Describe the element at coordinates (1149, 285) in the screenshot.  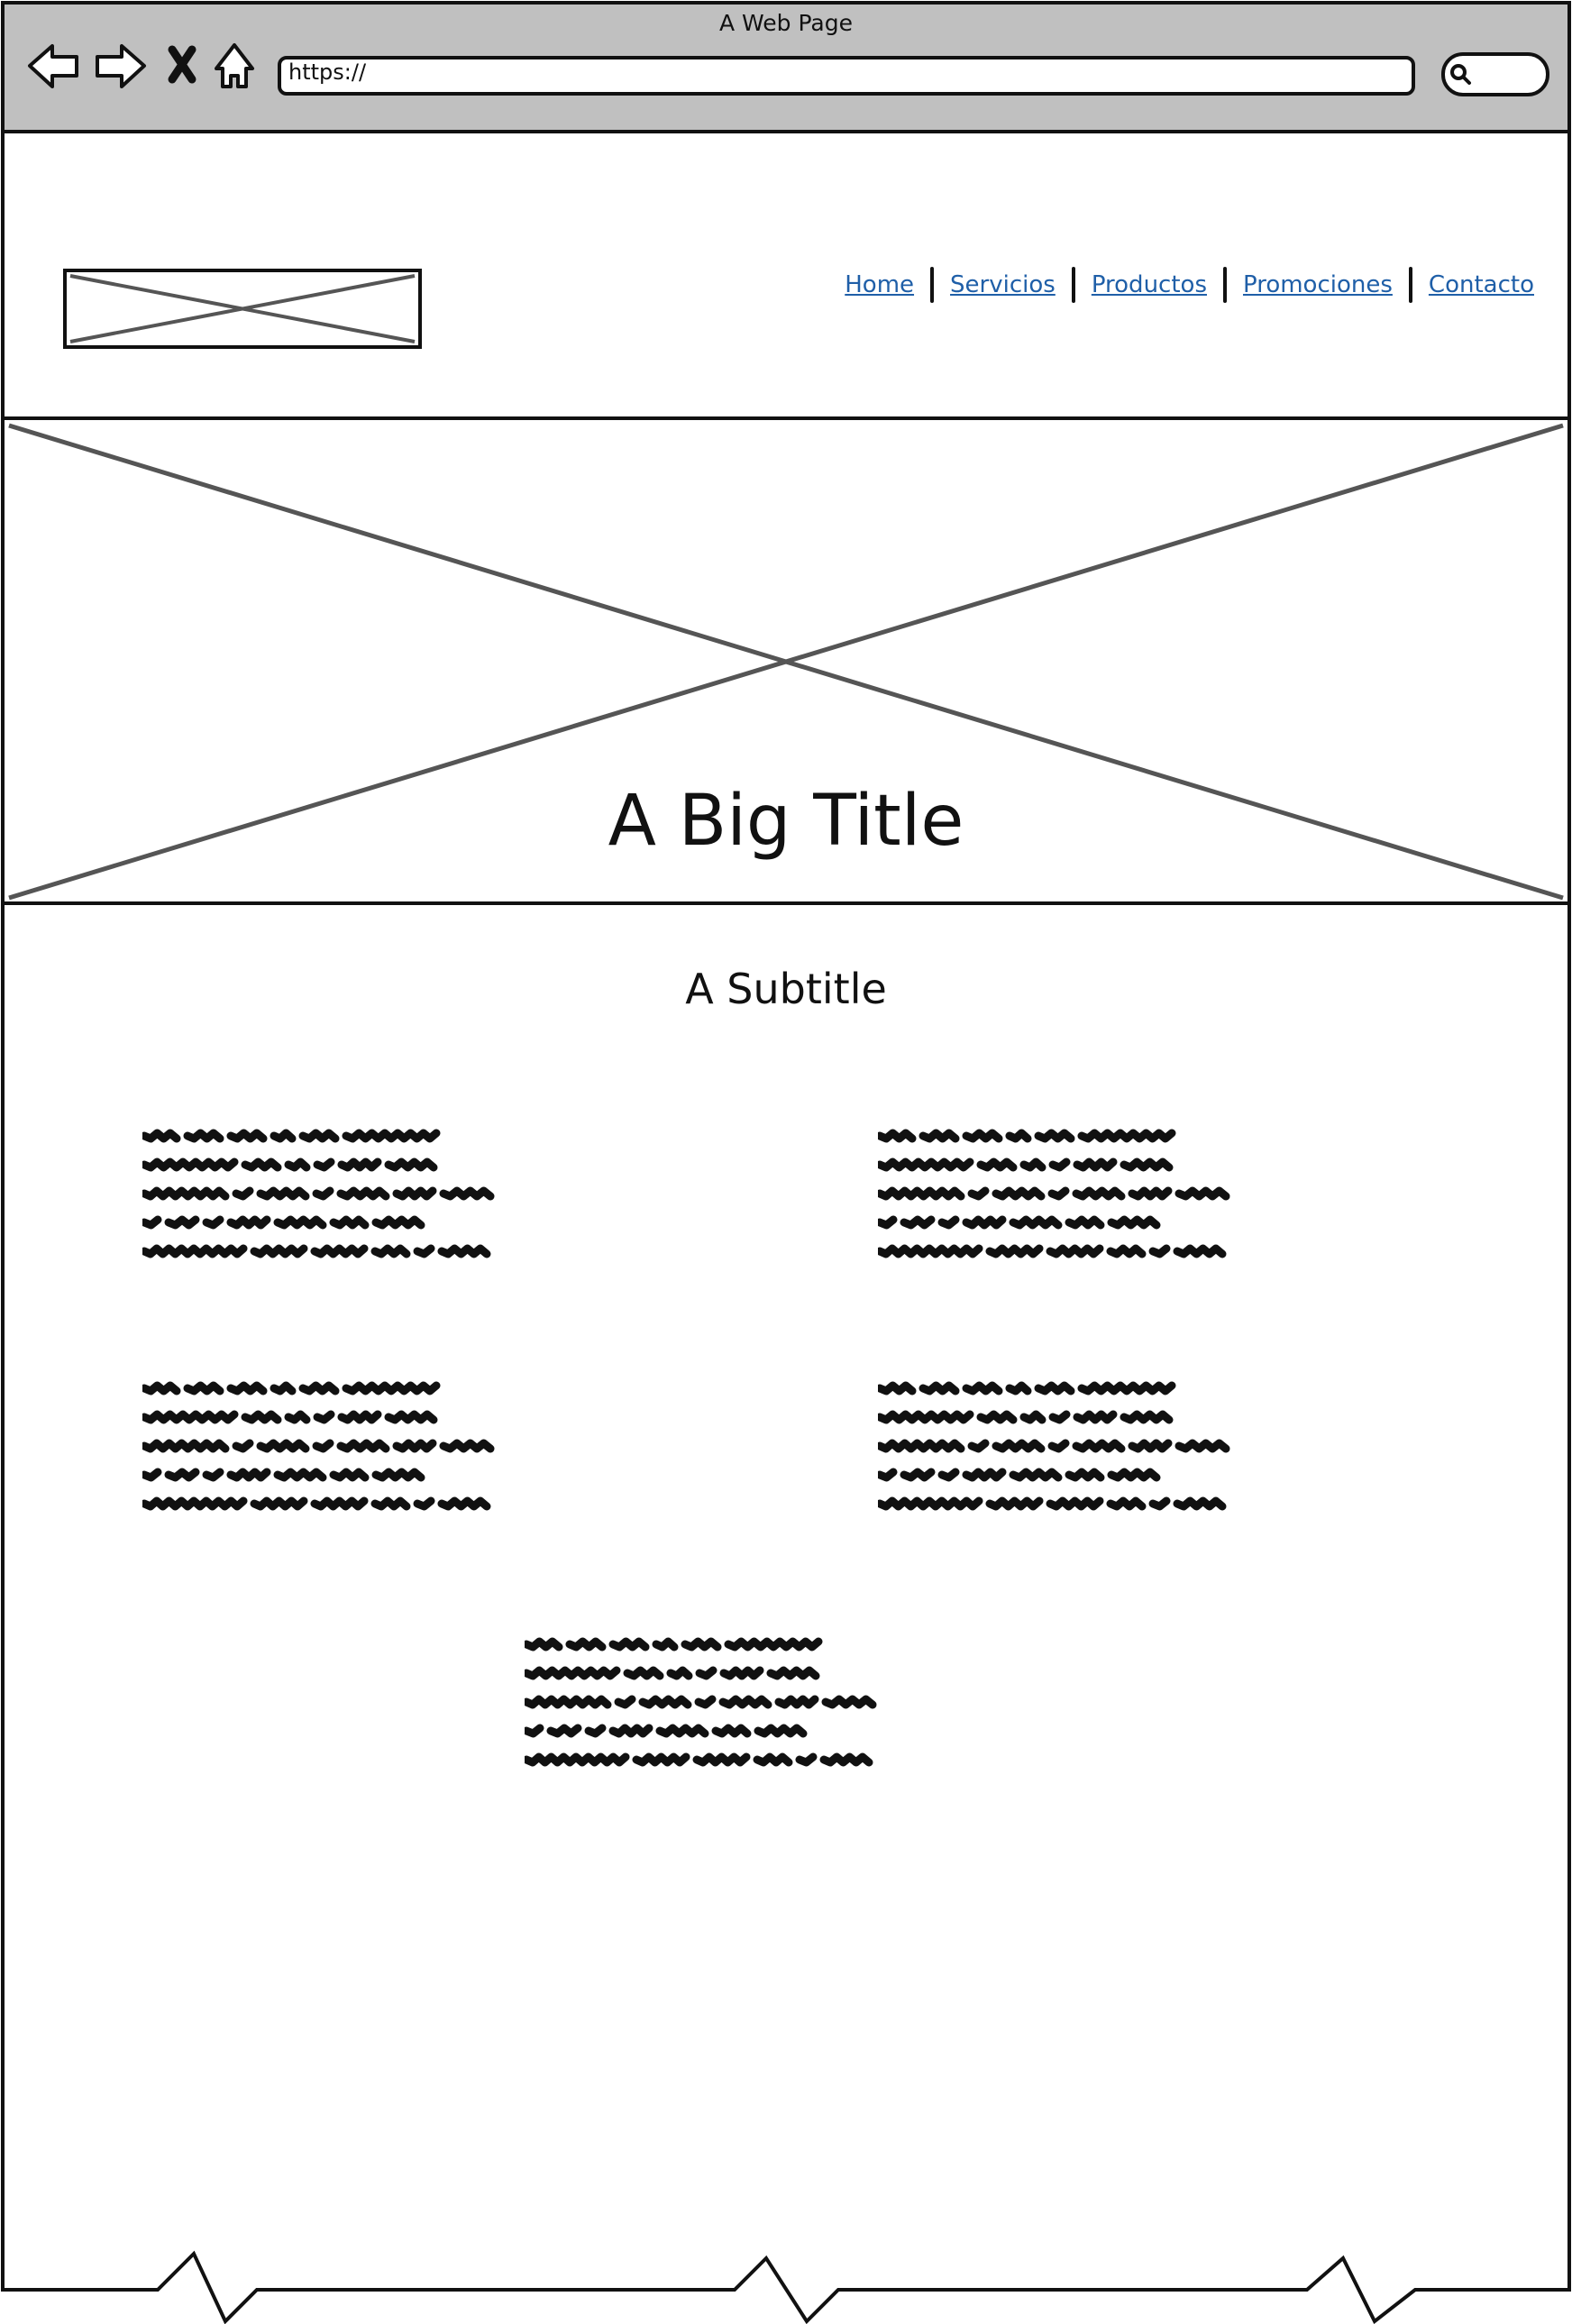
I see `nav-link-productos: Productos` at that location.